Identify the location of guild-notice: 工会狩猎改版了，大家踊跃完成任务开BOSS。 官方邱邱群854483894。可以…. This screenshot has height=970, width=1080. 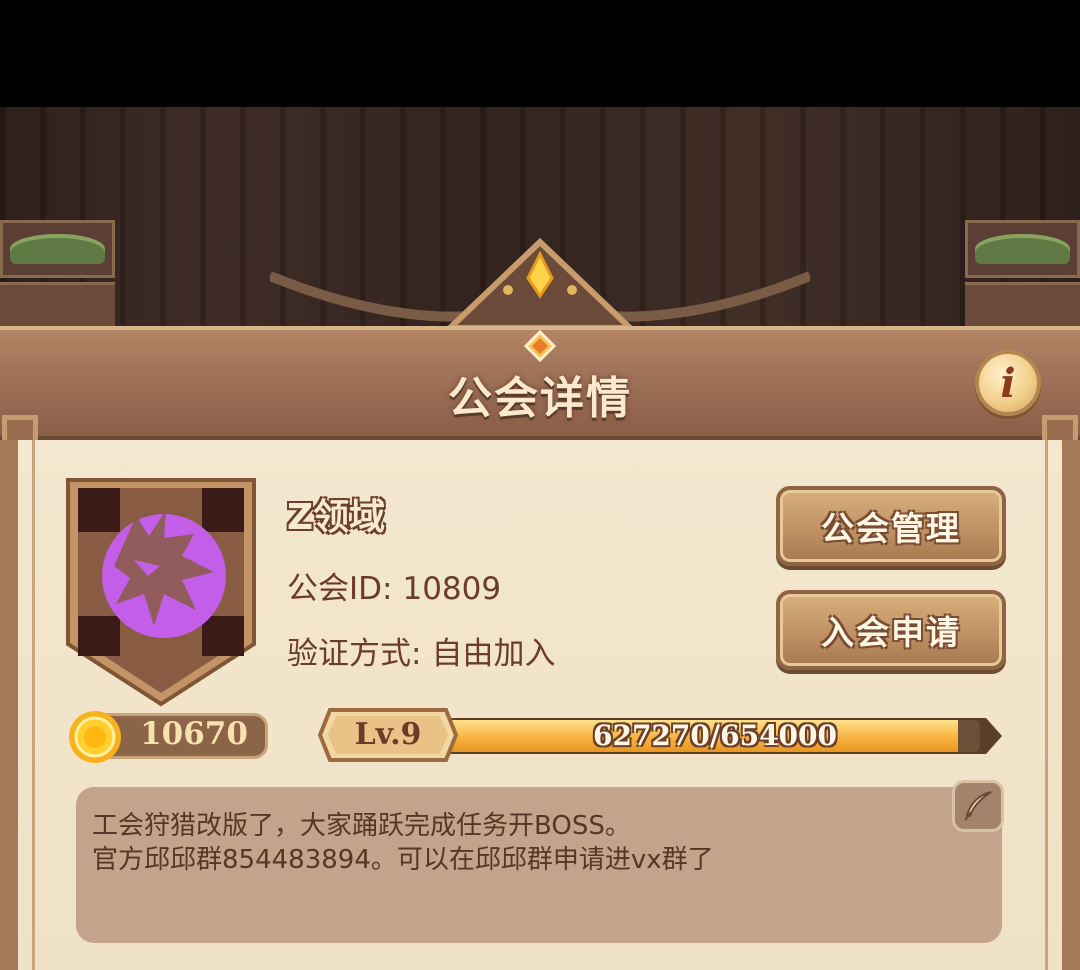
(539, 865).